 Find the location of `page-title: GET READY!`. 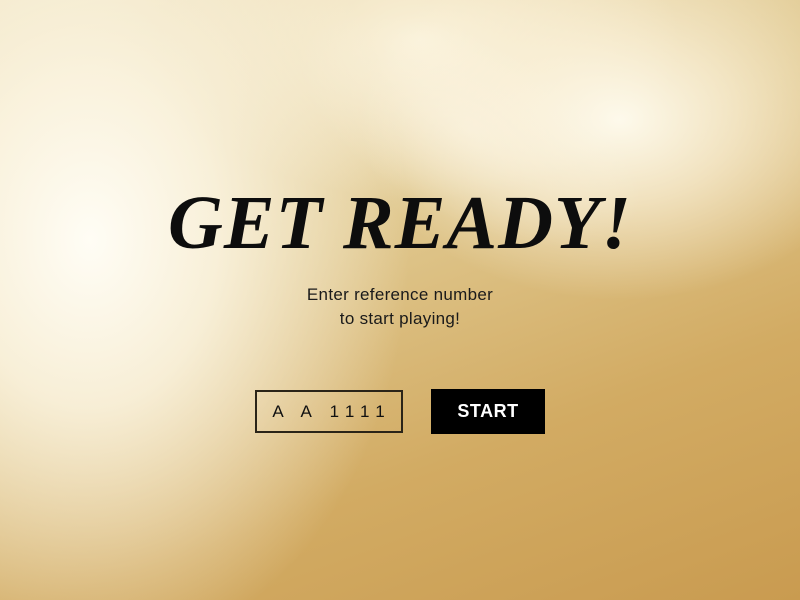

page-title: GET READY! is located at coordinates (400, 223).